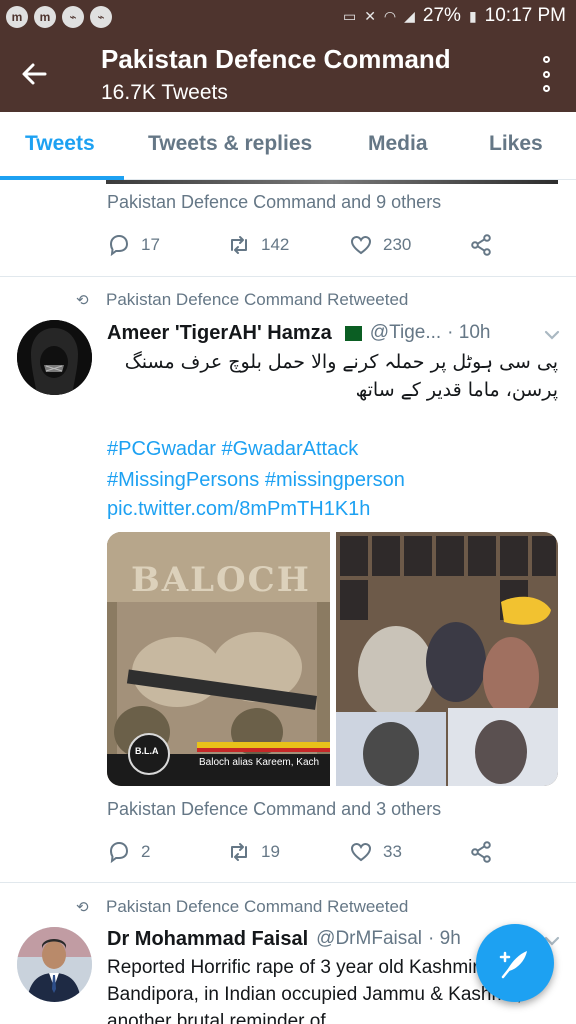 This screenshot has width=576, height=1024. What do you see at coordinates (275, 244) in the screenshot?
I see `retweet-count: 142` at bounding box center [275, 244].